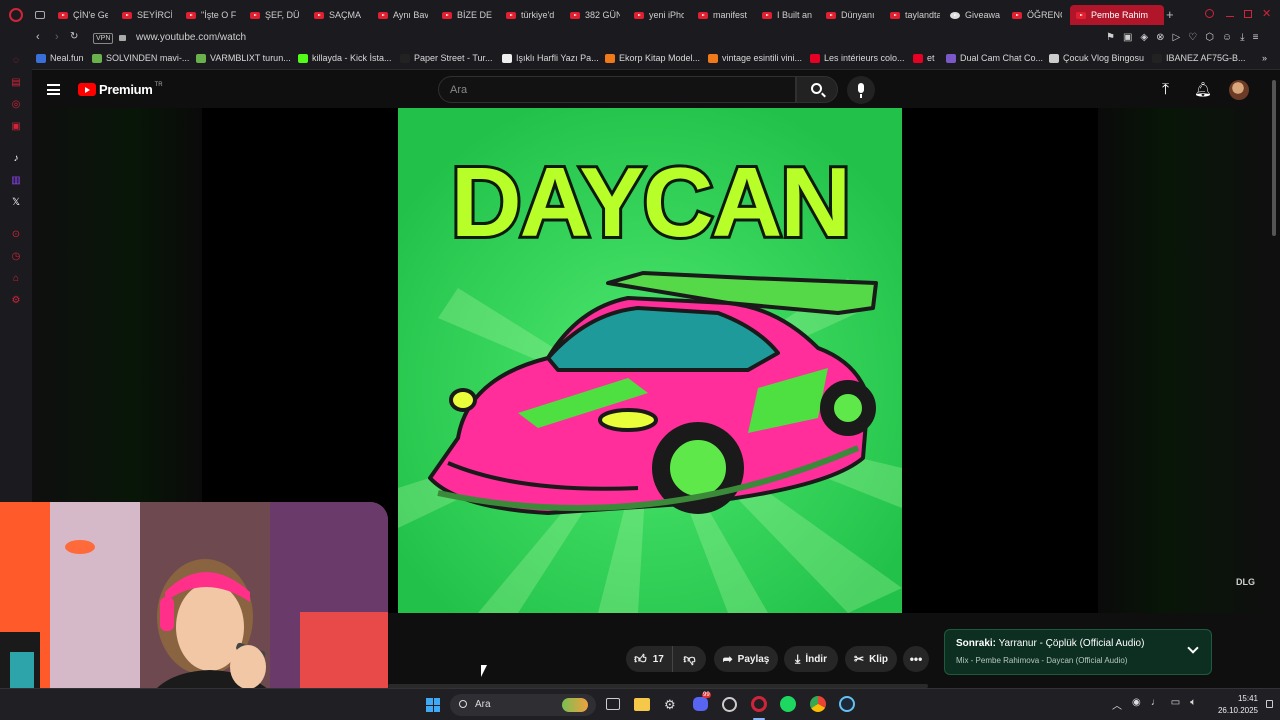 The image size is (1280, 720). What do you see at coordinates (60, 58) in the screenshot?
I see `bookmark-item: Neal.fun` at bounding box center [60, 58].